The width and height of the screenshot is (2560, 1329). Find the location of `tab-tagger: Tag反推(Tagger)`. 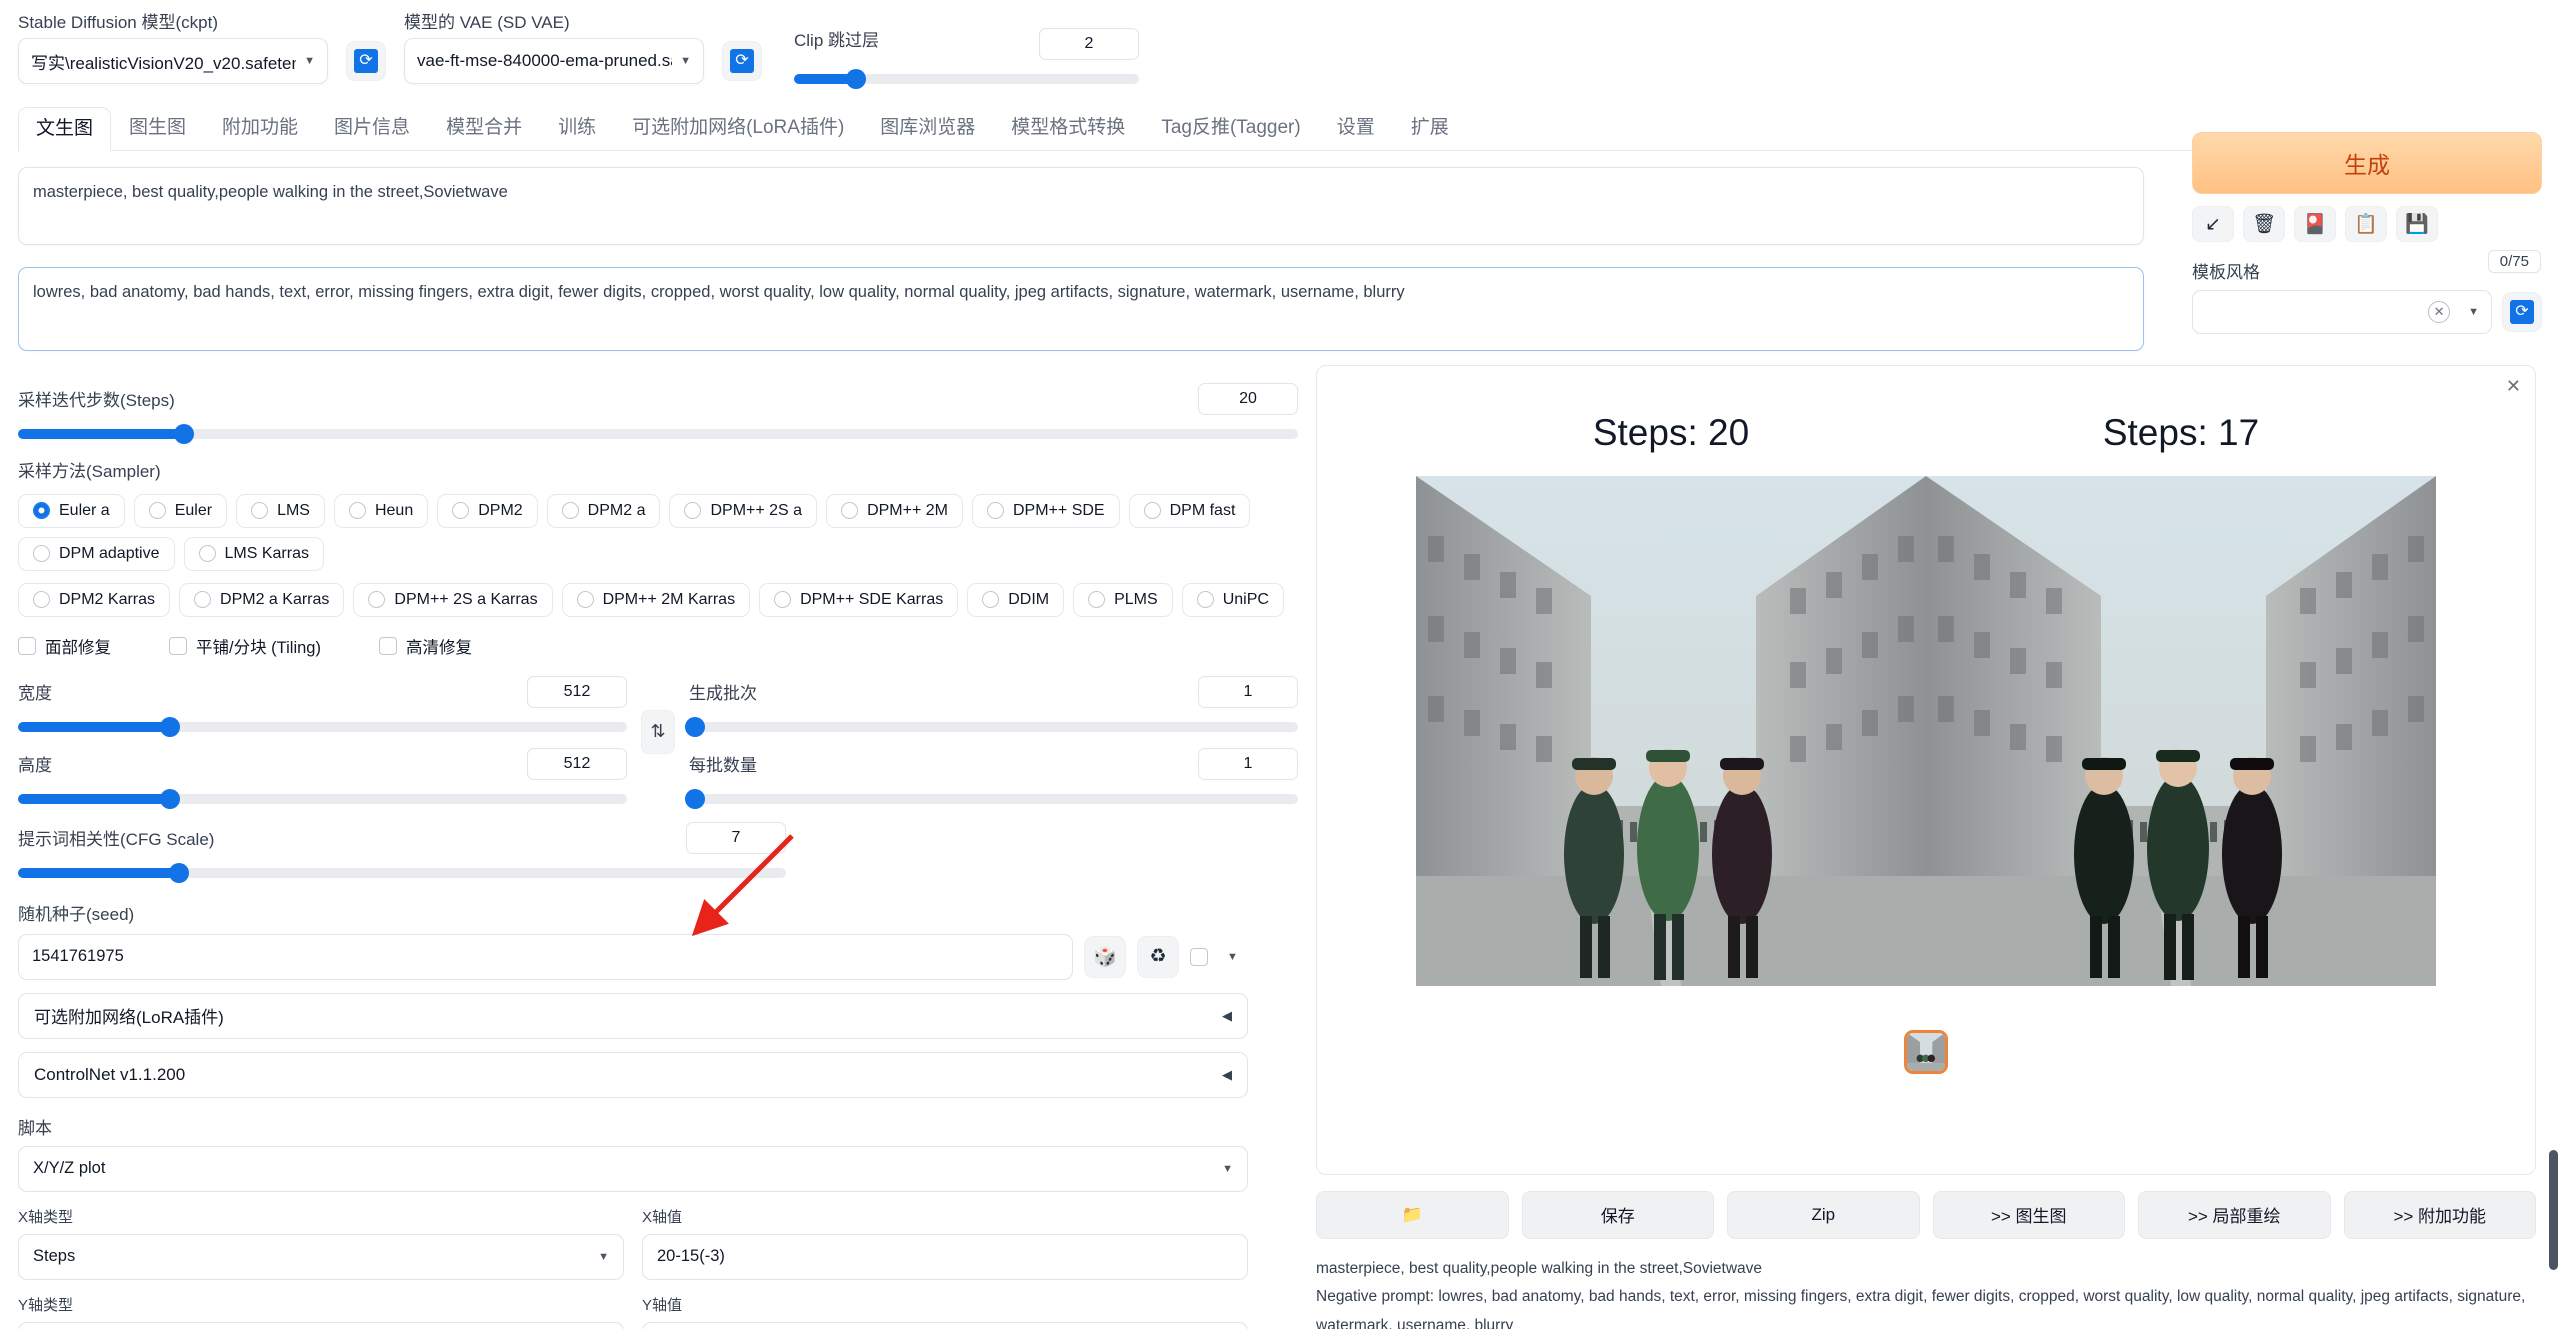

tab-tagger: Tag反推(Tagger) is located at coordinates (1230, 128).